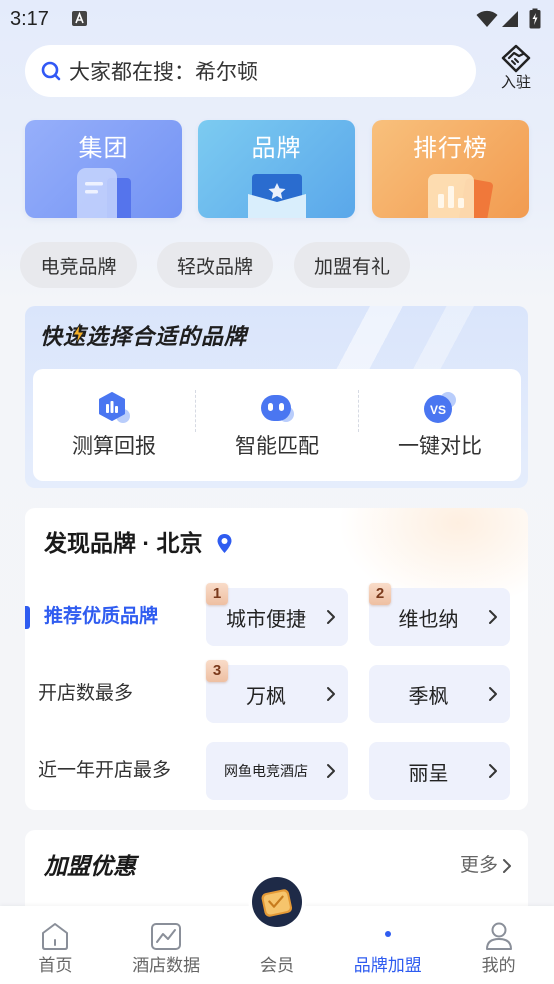 This screenshot has height=984, width=554. Describe the element at coordinates (266, 771) in the screenshot. I see `brand-name: 网鱼电竞酒店` at that location.